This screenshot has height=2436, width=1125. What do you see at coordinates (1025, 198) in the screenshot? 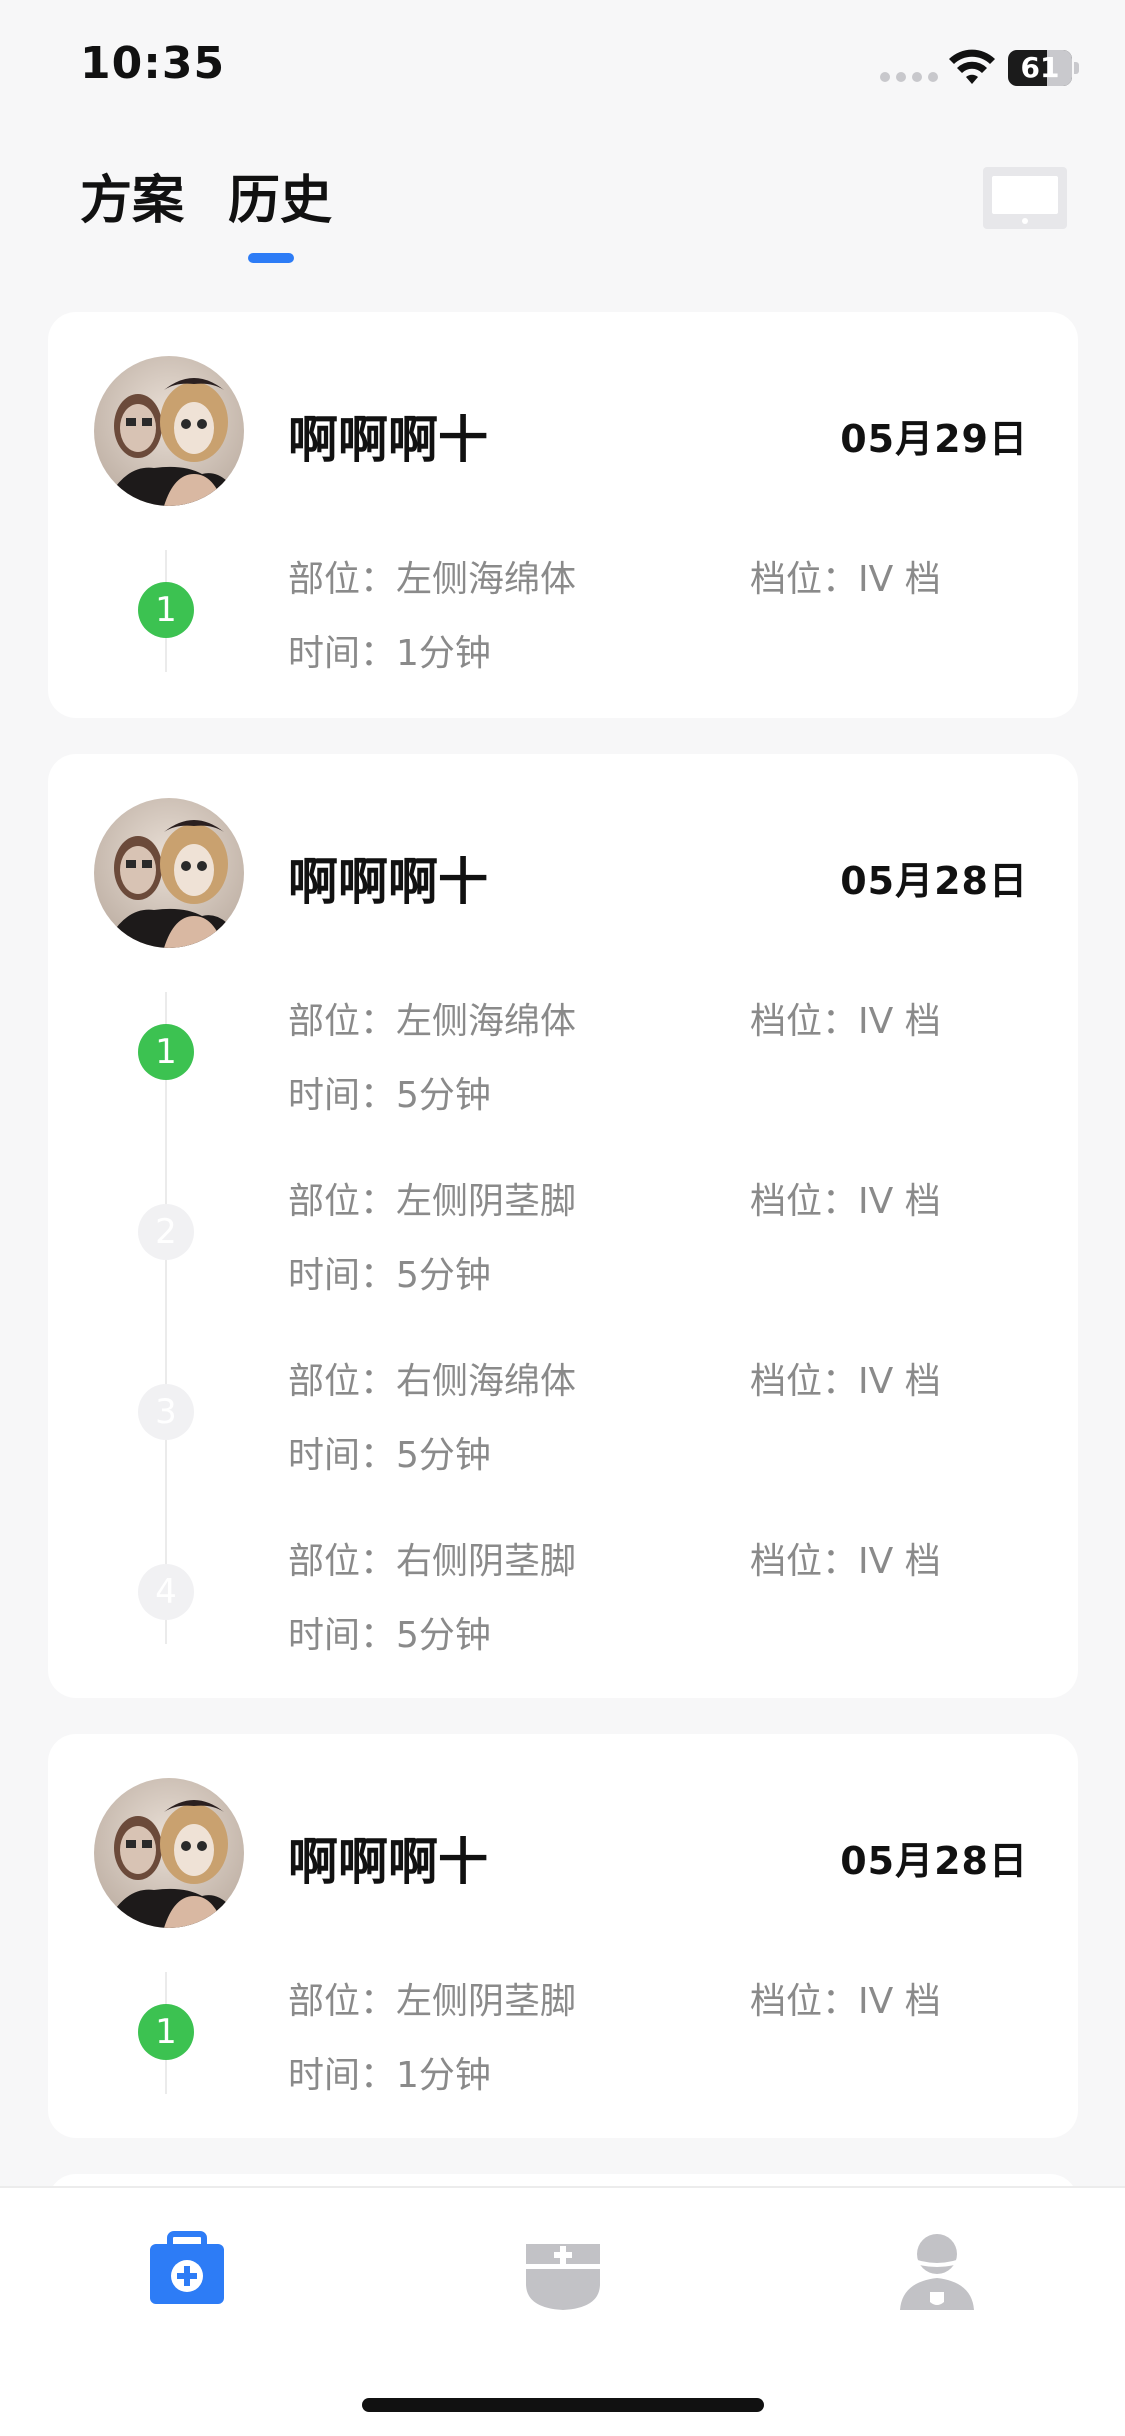
I see `tablet-icon` at bounding box center [1025, 198].